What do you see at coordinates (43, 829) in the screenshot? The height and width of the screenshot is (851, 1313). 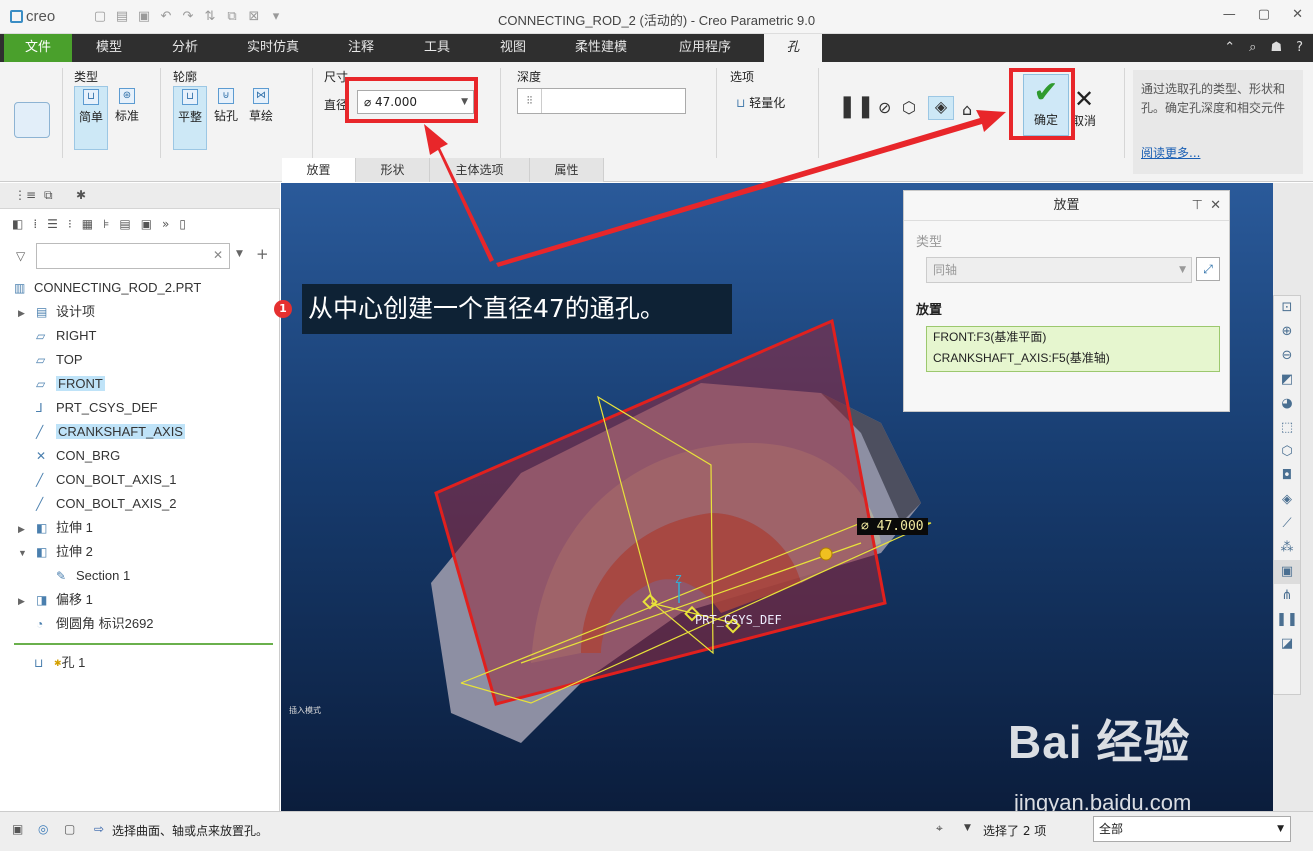 I see `browser-icon: ◎` at bounding box center [43, 829].